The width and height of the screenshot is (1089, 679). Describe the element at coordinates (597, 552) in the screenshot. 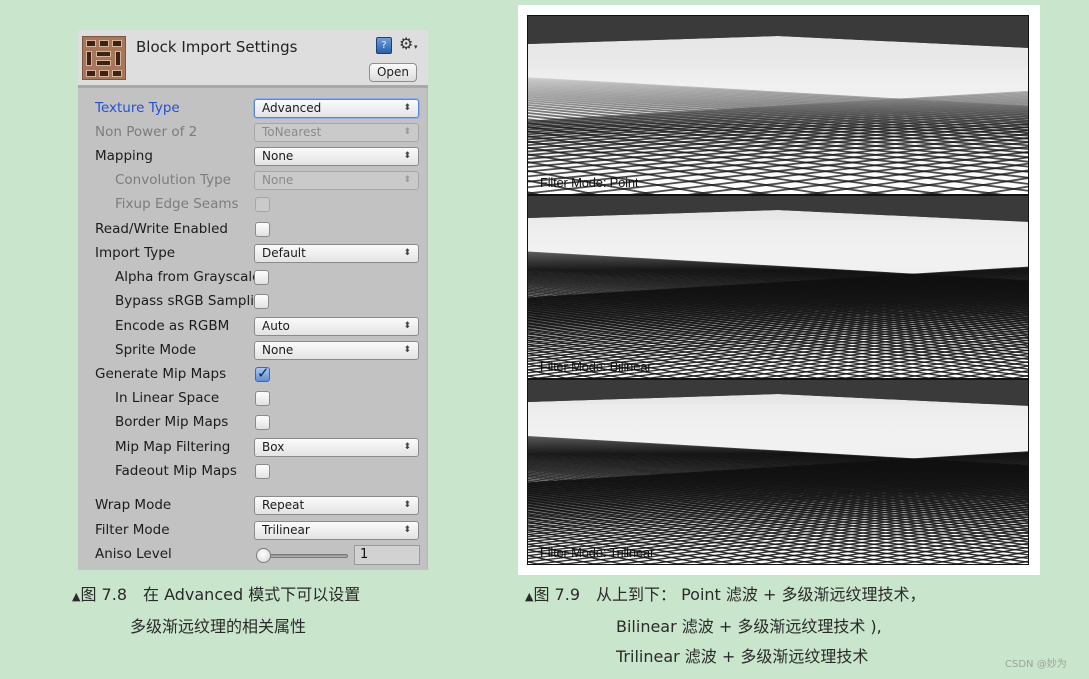

I see `render-label: Filter Mode: Trilinear` at that location.